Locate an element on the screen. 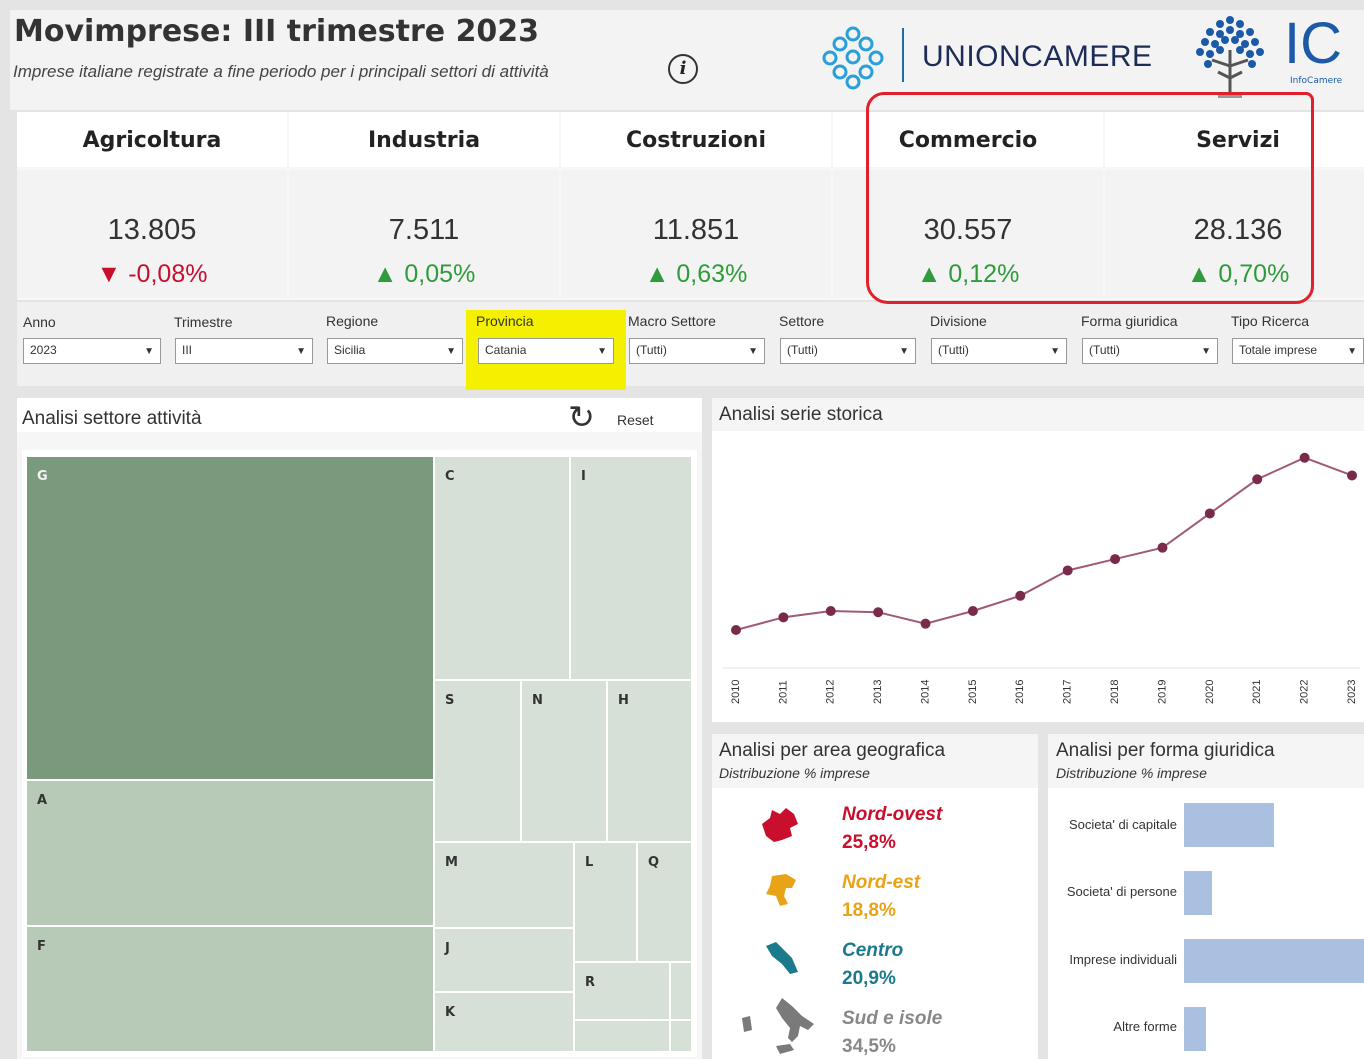 This screenshot has width=1364, height=1059. x-tick-label: 2018 is located at coordinates (1115, 692).